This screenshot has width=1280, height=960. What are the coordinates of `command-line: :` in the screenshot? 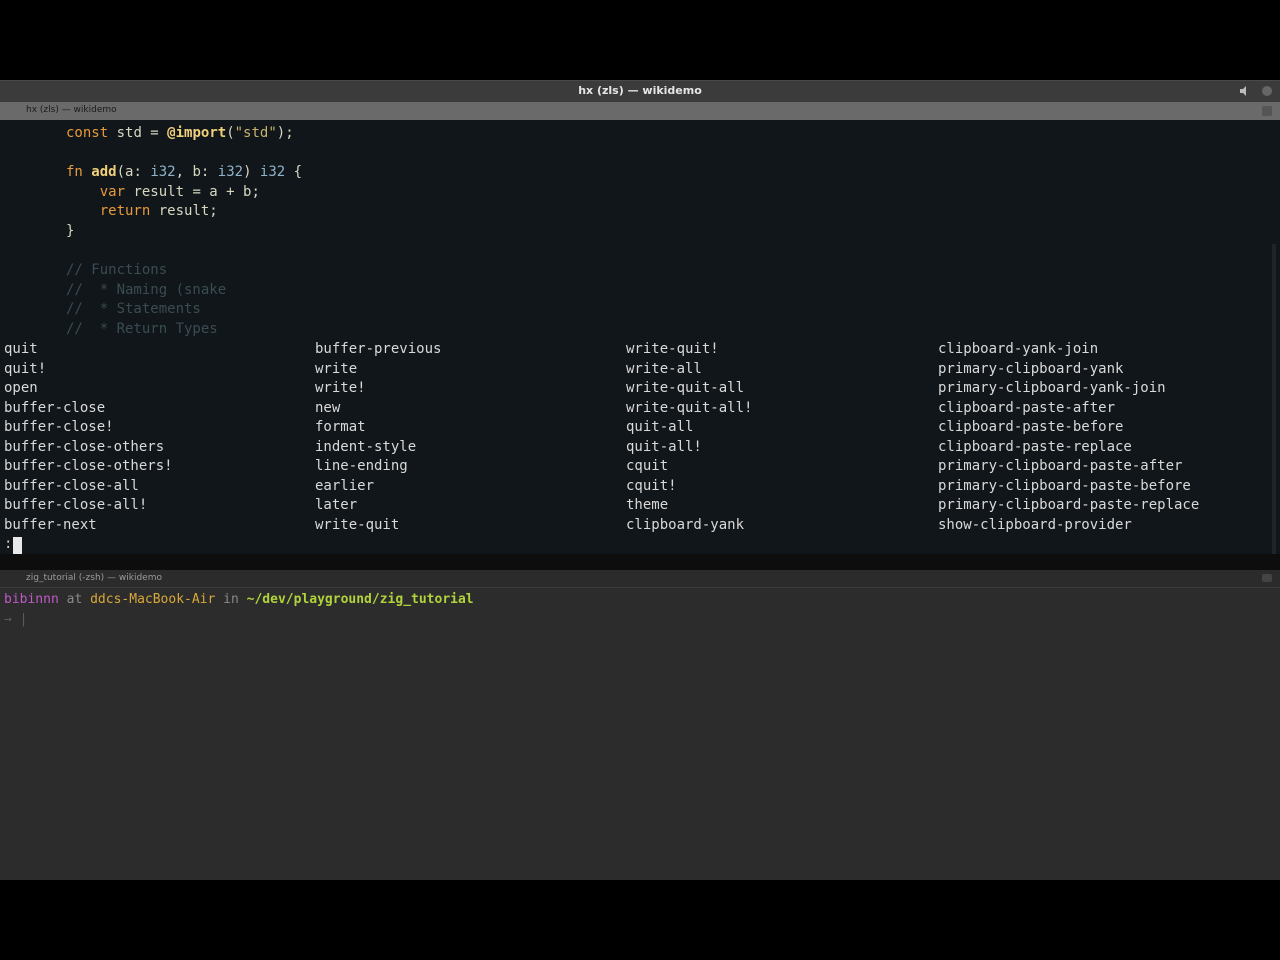 It's located at (635, 545).